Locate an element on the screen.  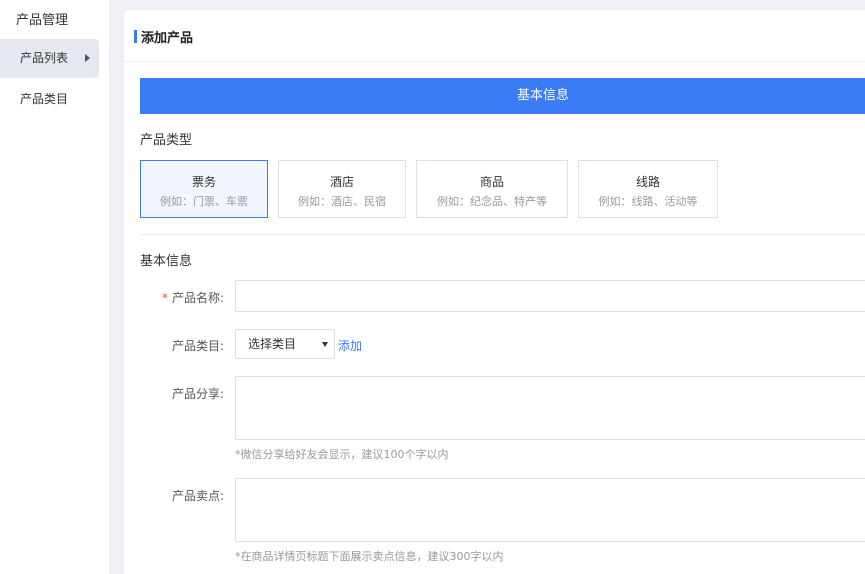
sidebar-item-label: 产品列表 is located at coordinates (44, 58).